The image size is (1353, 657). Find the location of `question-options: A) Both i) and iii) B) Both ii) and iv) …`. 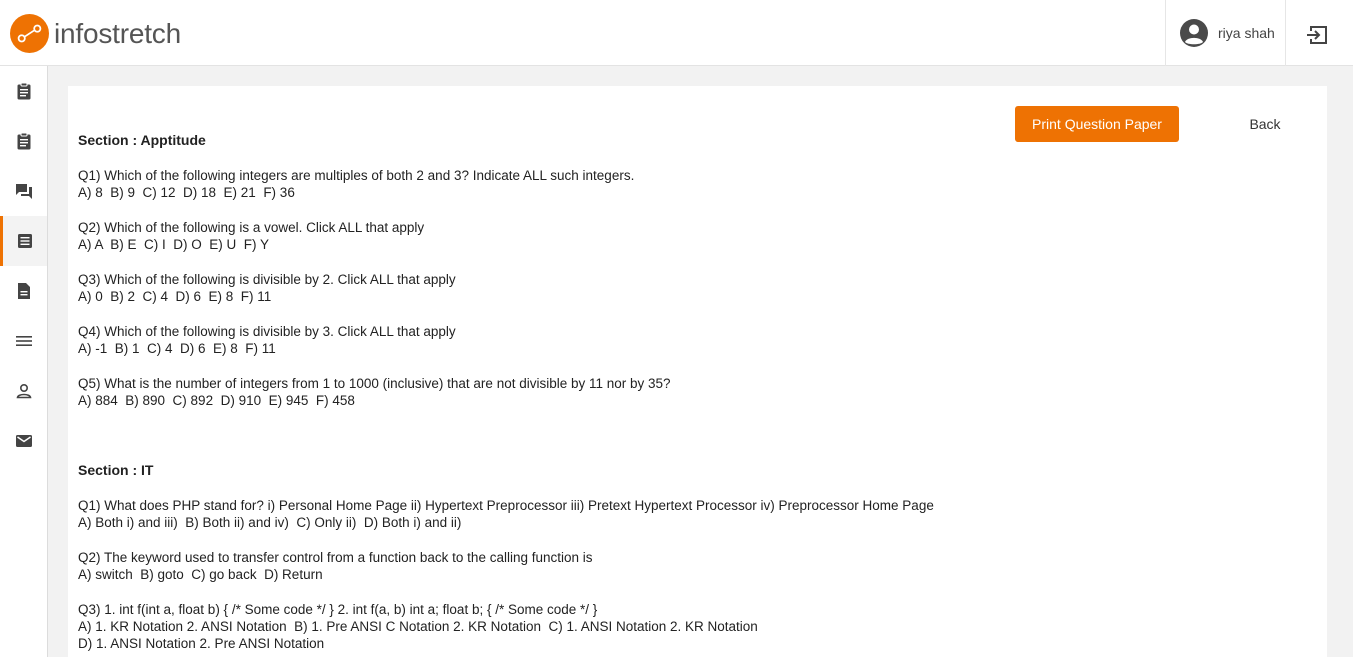

question-options: A) Both i) and iii) B) Both ii) and iv) … is located at coordinates (270, 522).